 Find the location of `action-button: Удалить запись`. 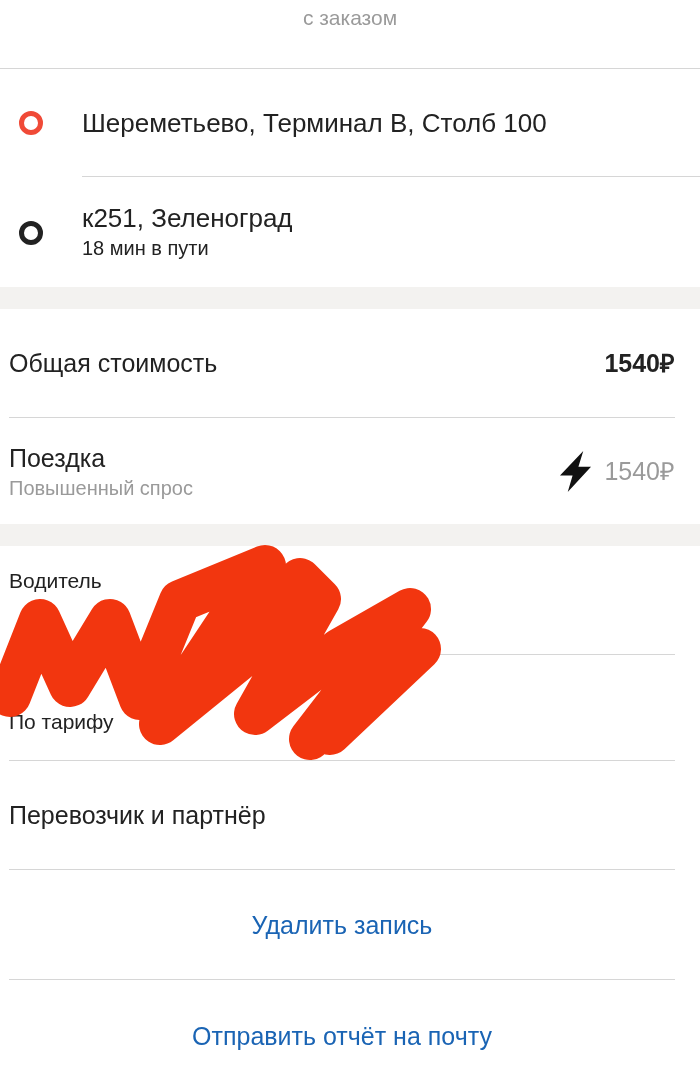

action-button: Удалить запись is located at coordinates (342, 924).